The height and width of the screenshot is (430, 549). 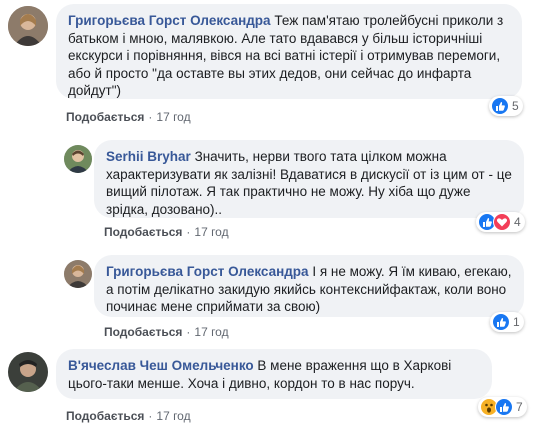 I want to click on reaction-summary: 4, so click(x=500, y=222).